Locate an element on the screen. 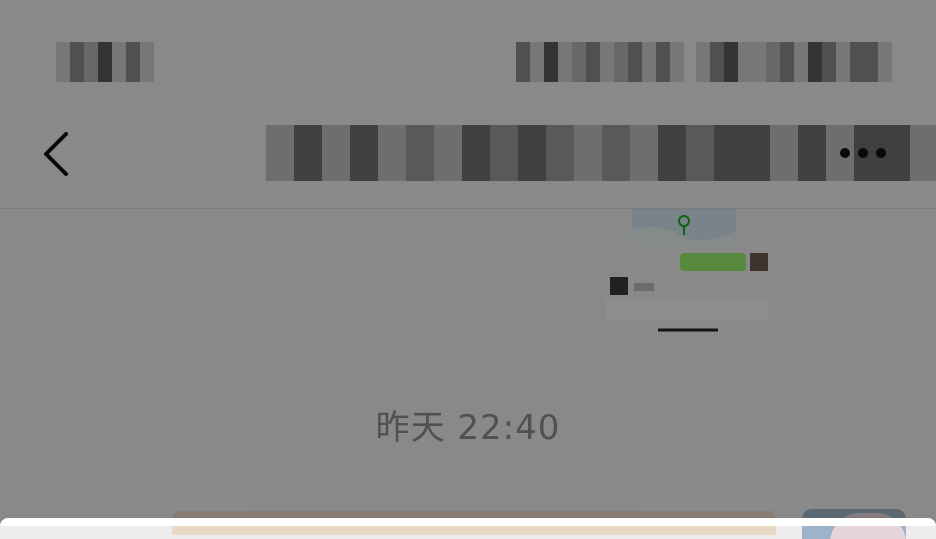 This screenshot has height=539, width=936. bottom-sheet is located at coordinates (468, 522).